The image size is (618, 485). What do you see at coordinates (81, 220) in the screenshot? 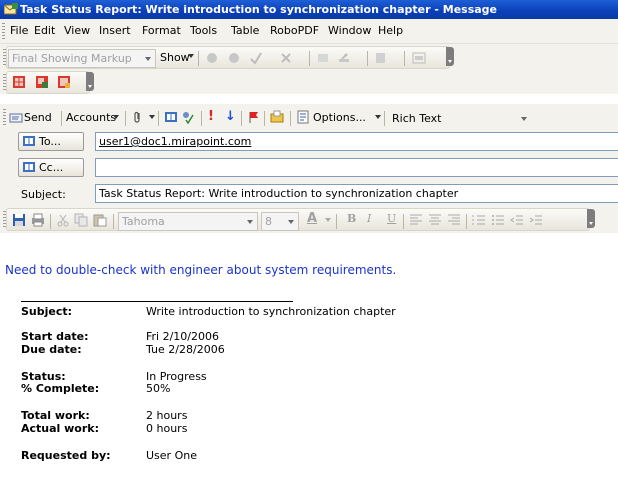
I see `copy-icon` at bounding box center [81, 220].